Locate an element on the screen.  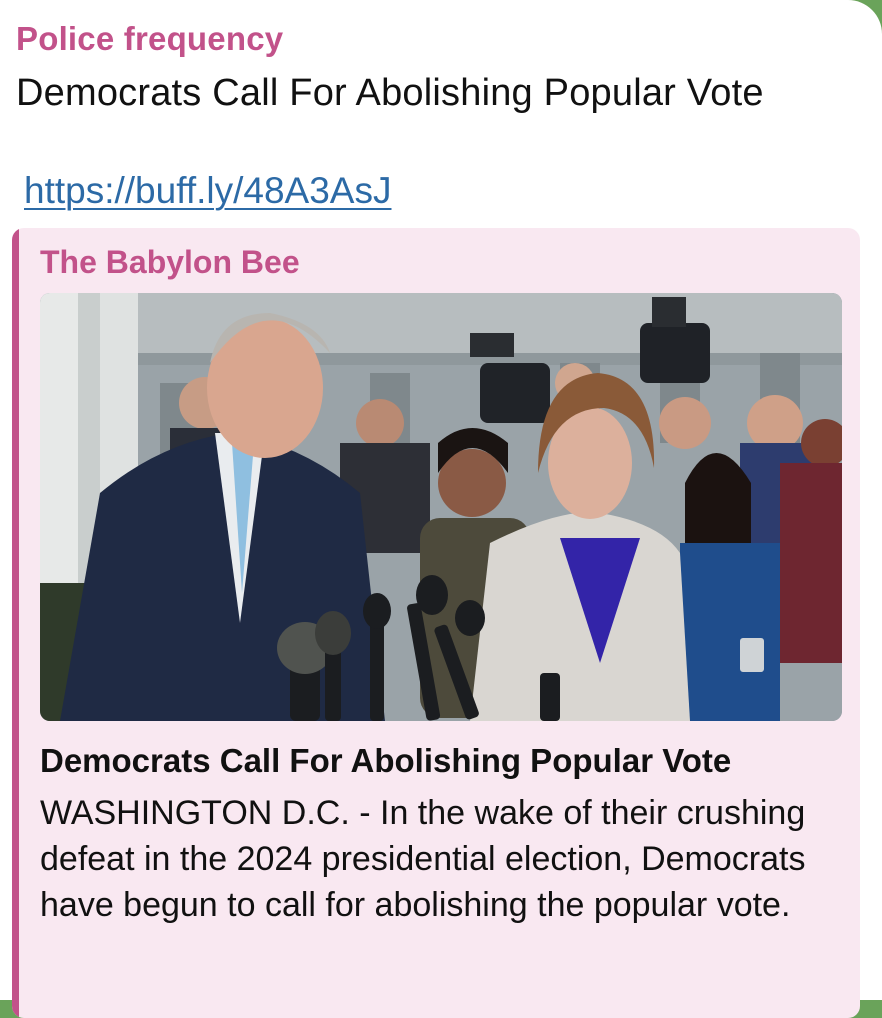
message-link: https://buff.ly/48A3AsJ is located at coordinates (207, 191).